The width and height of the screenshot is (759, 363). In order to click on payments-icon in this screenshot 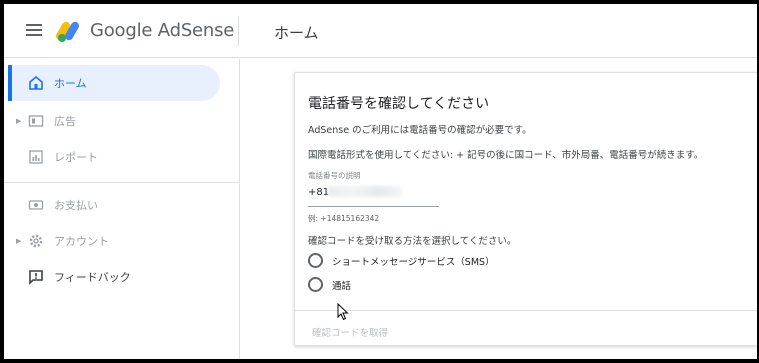, I will do `click(36, 205)`.